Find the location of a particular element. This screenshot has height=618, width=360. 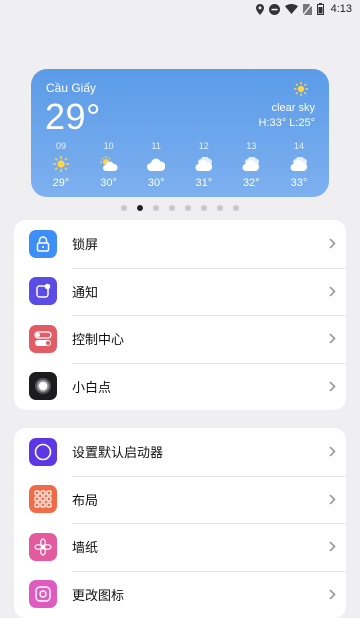

forecast-item: 12 31° is located at coordinates (204, 165).